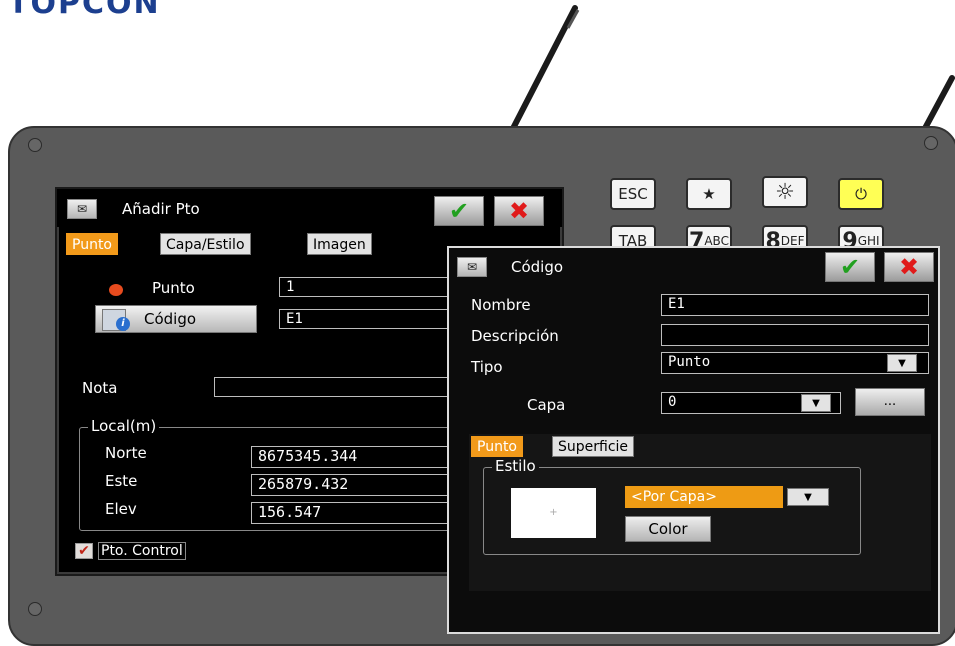 The image size is (955, 646). What do you see at coordinates (121, 509) in the screenshot?
I see `elev-label: Elev` at bounding box center [121, 509].